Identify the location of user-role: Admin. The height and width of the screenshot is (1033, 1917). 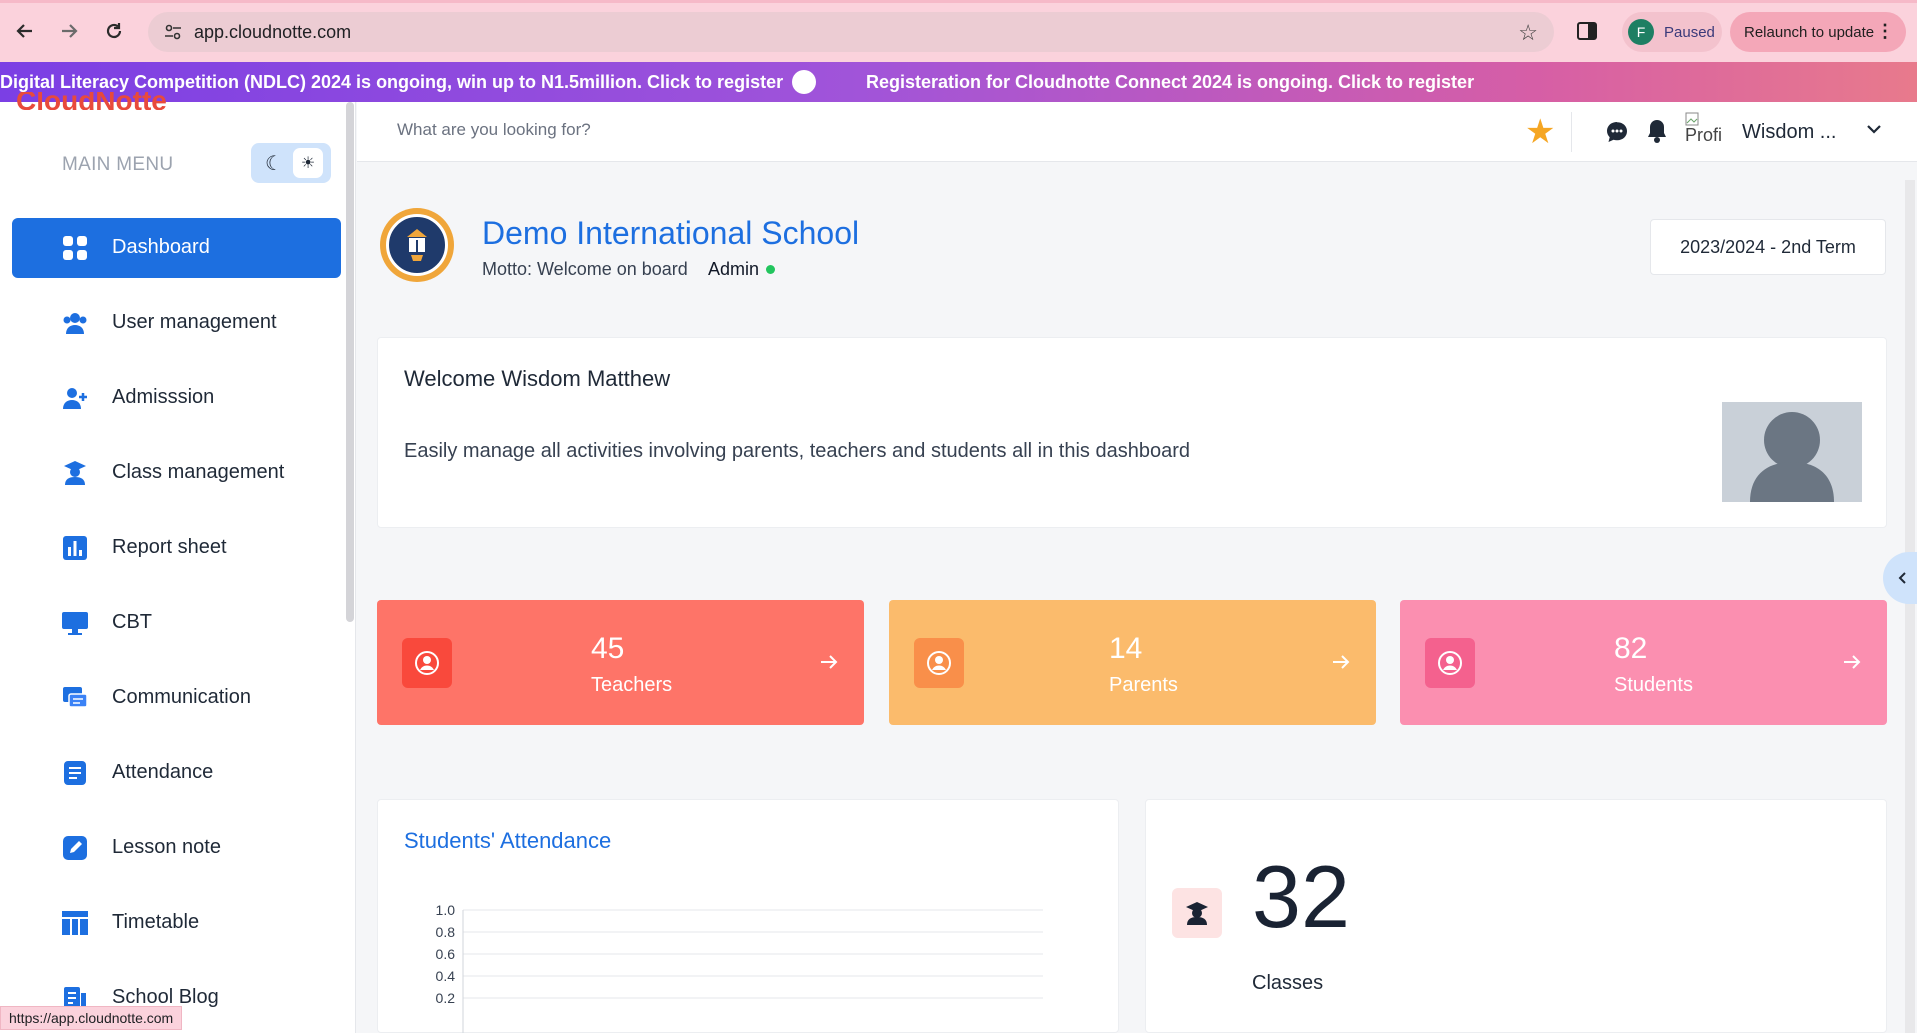
(734, 269).